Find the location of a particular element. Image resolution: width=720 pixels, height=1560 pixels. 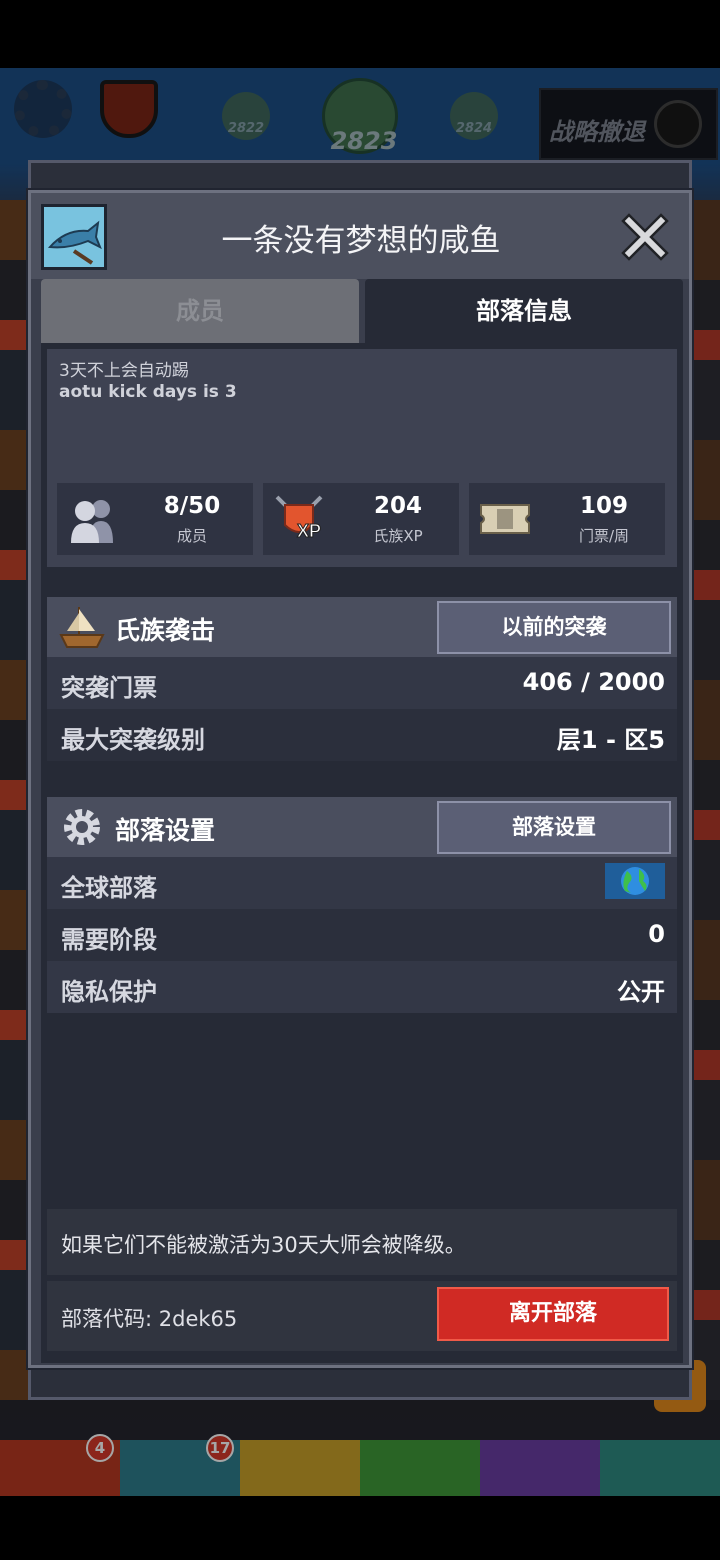

clan-xp-value: 204 is located at coordinates (397, 506).